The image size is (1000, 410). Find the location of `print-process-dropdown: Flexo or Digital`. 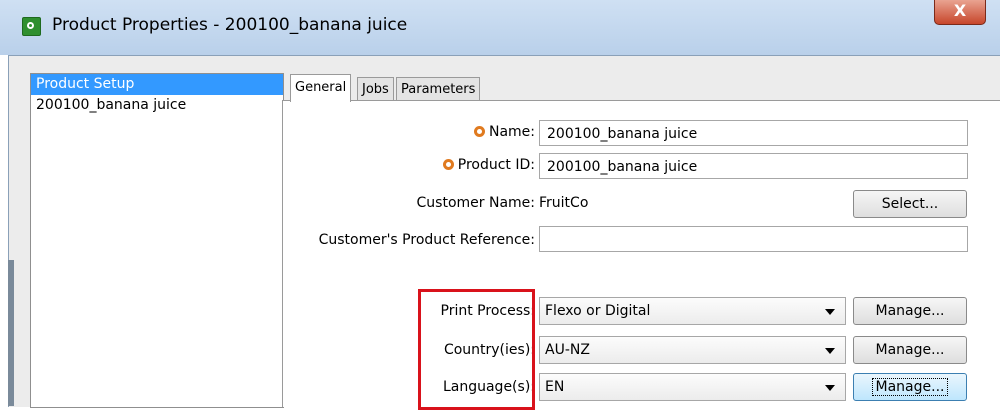

print-process-dropdown: Flexo or Digital is located at coordinates (692, 311).